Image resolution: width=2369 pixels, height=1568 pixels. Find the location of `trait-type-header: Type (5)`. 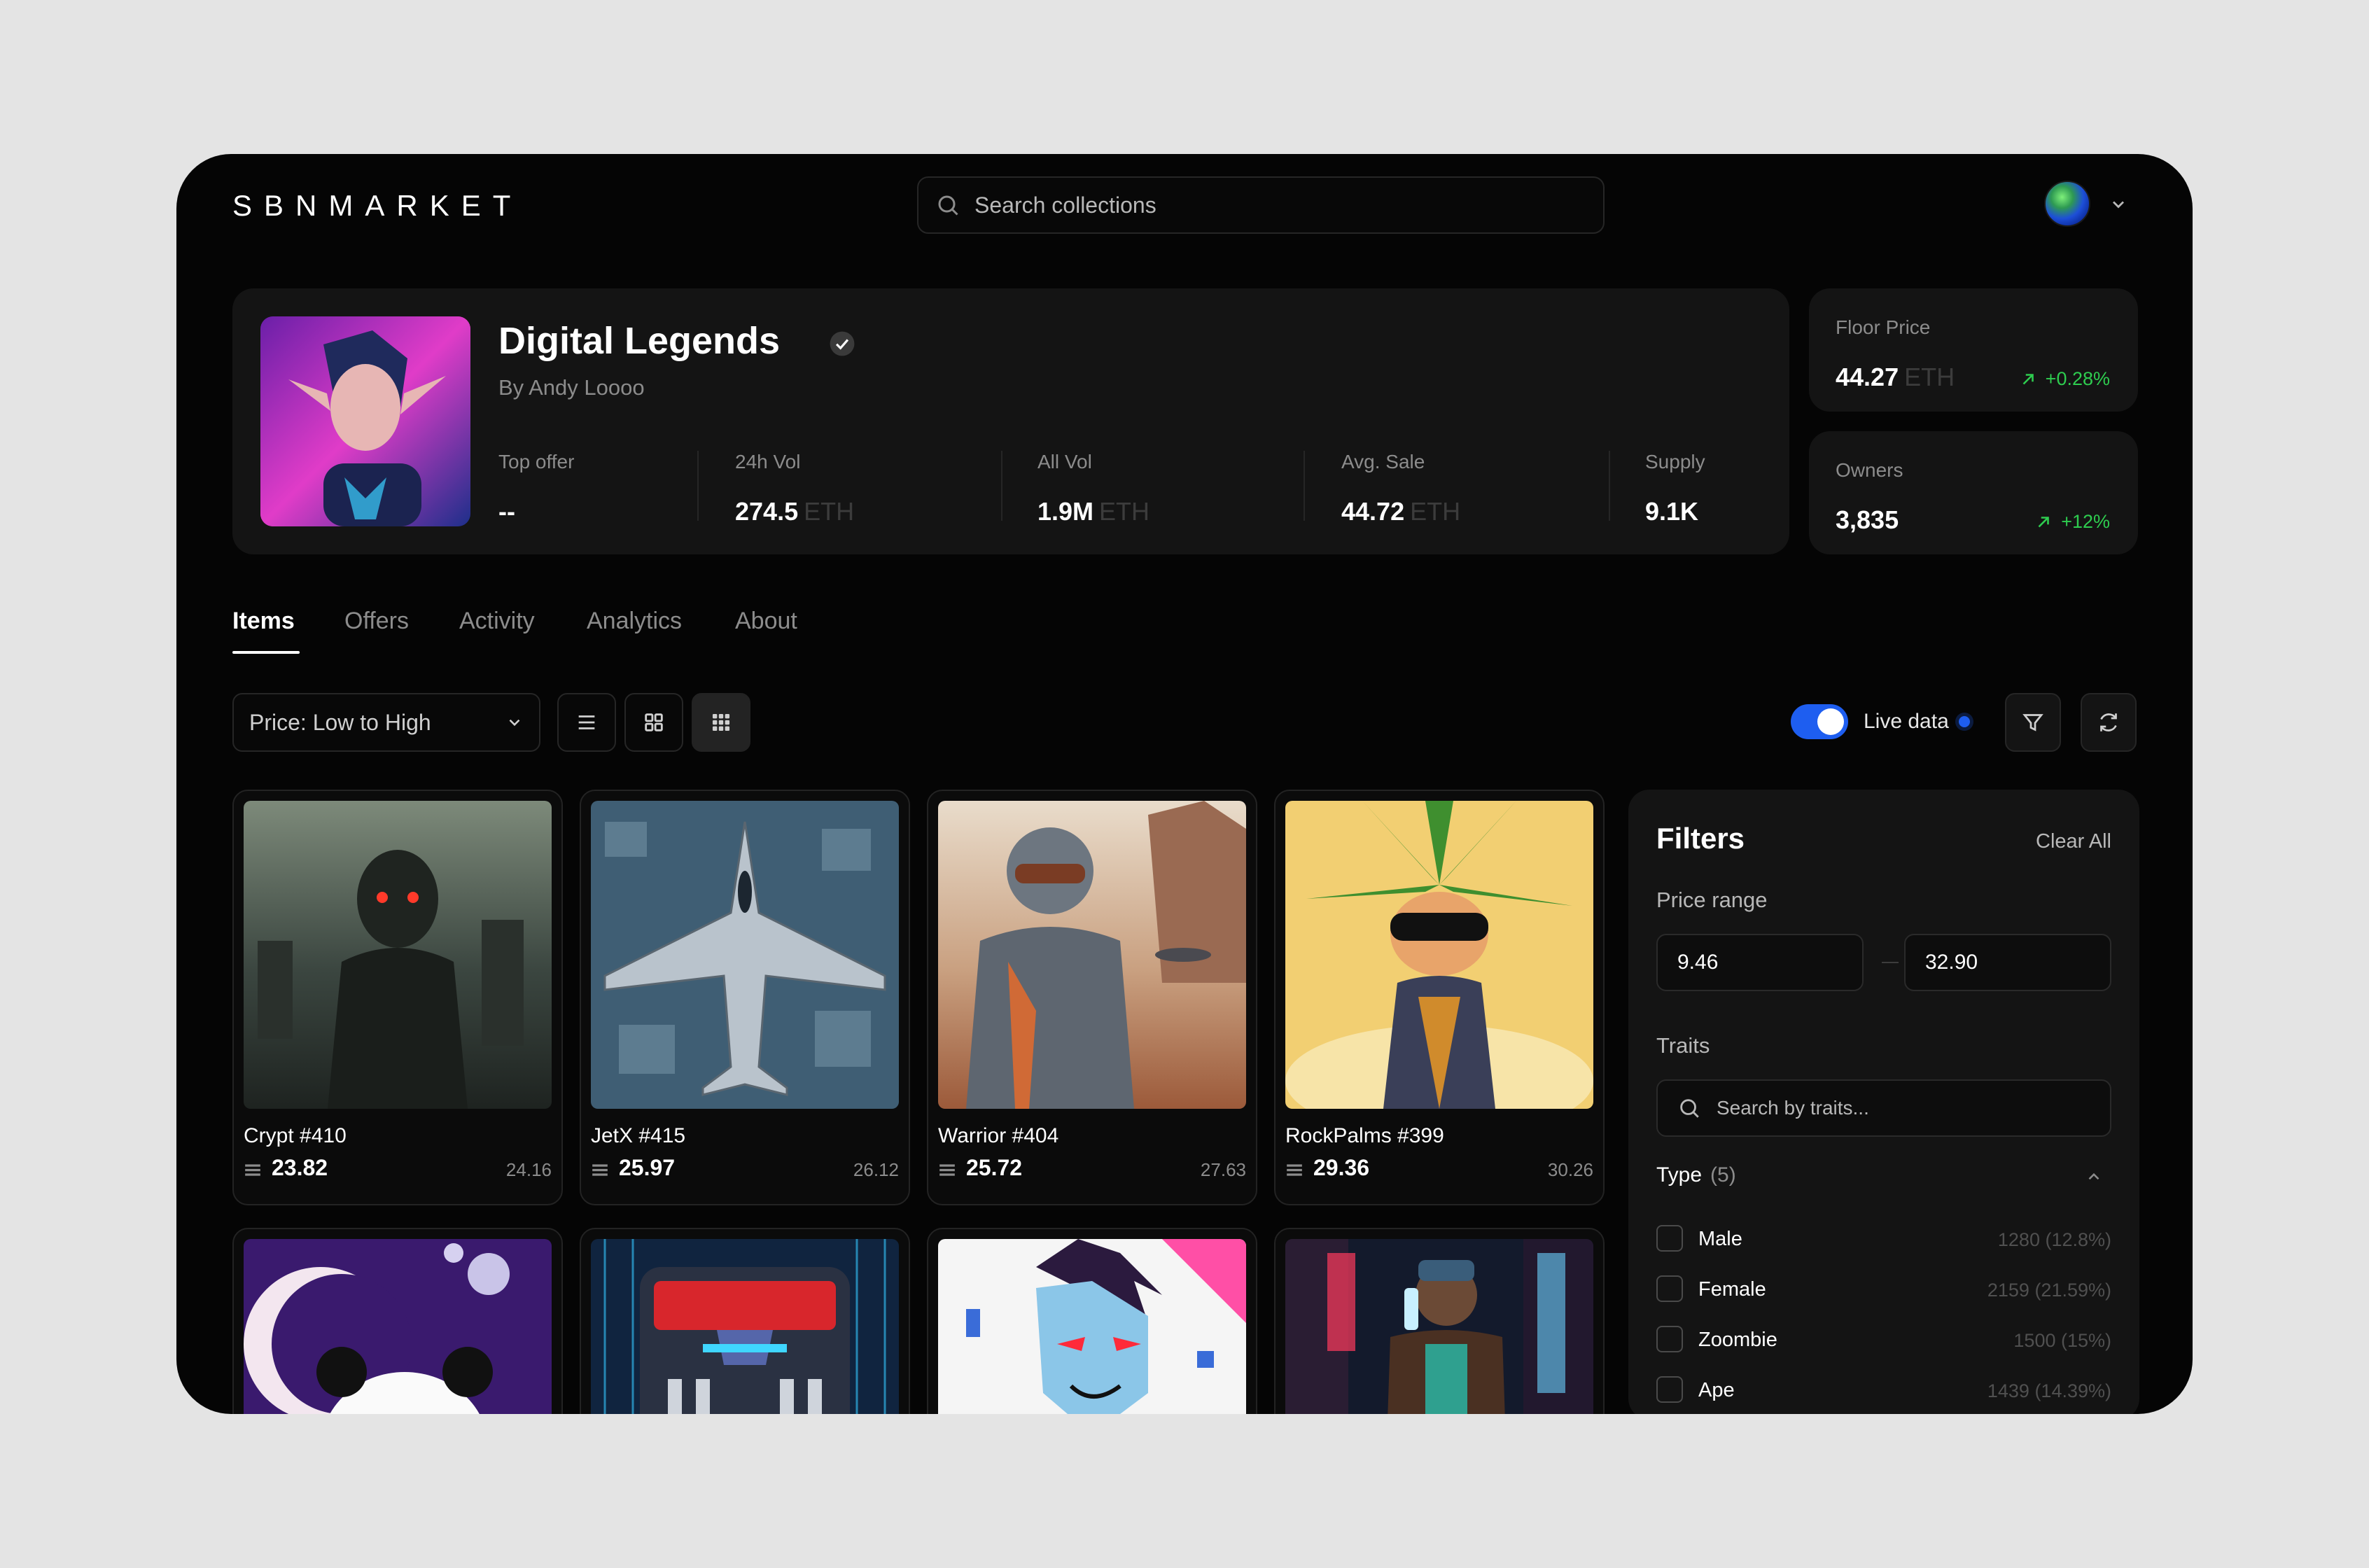

trait-type-header: Type (5) is located at coordinates (1696, 1175).